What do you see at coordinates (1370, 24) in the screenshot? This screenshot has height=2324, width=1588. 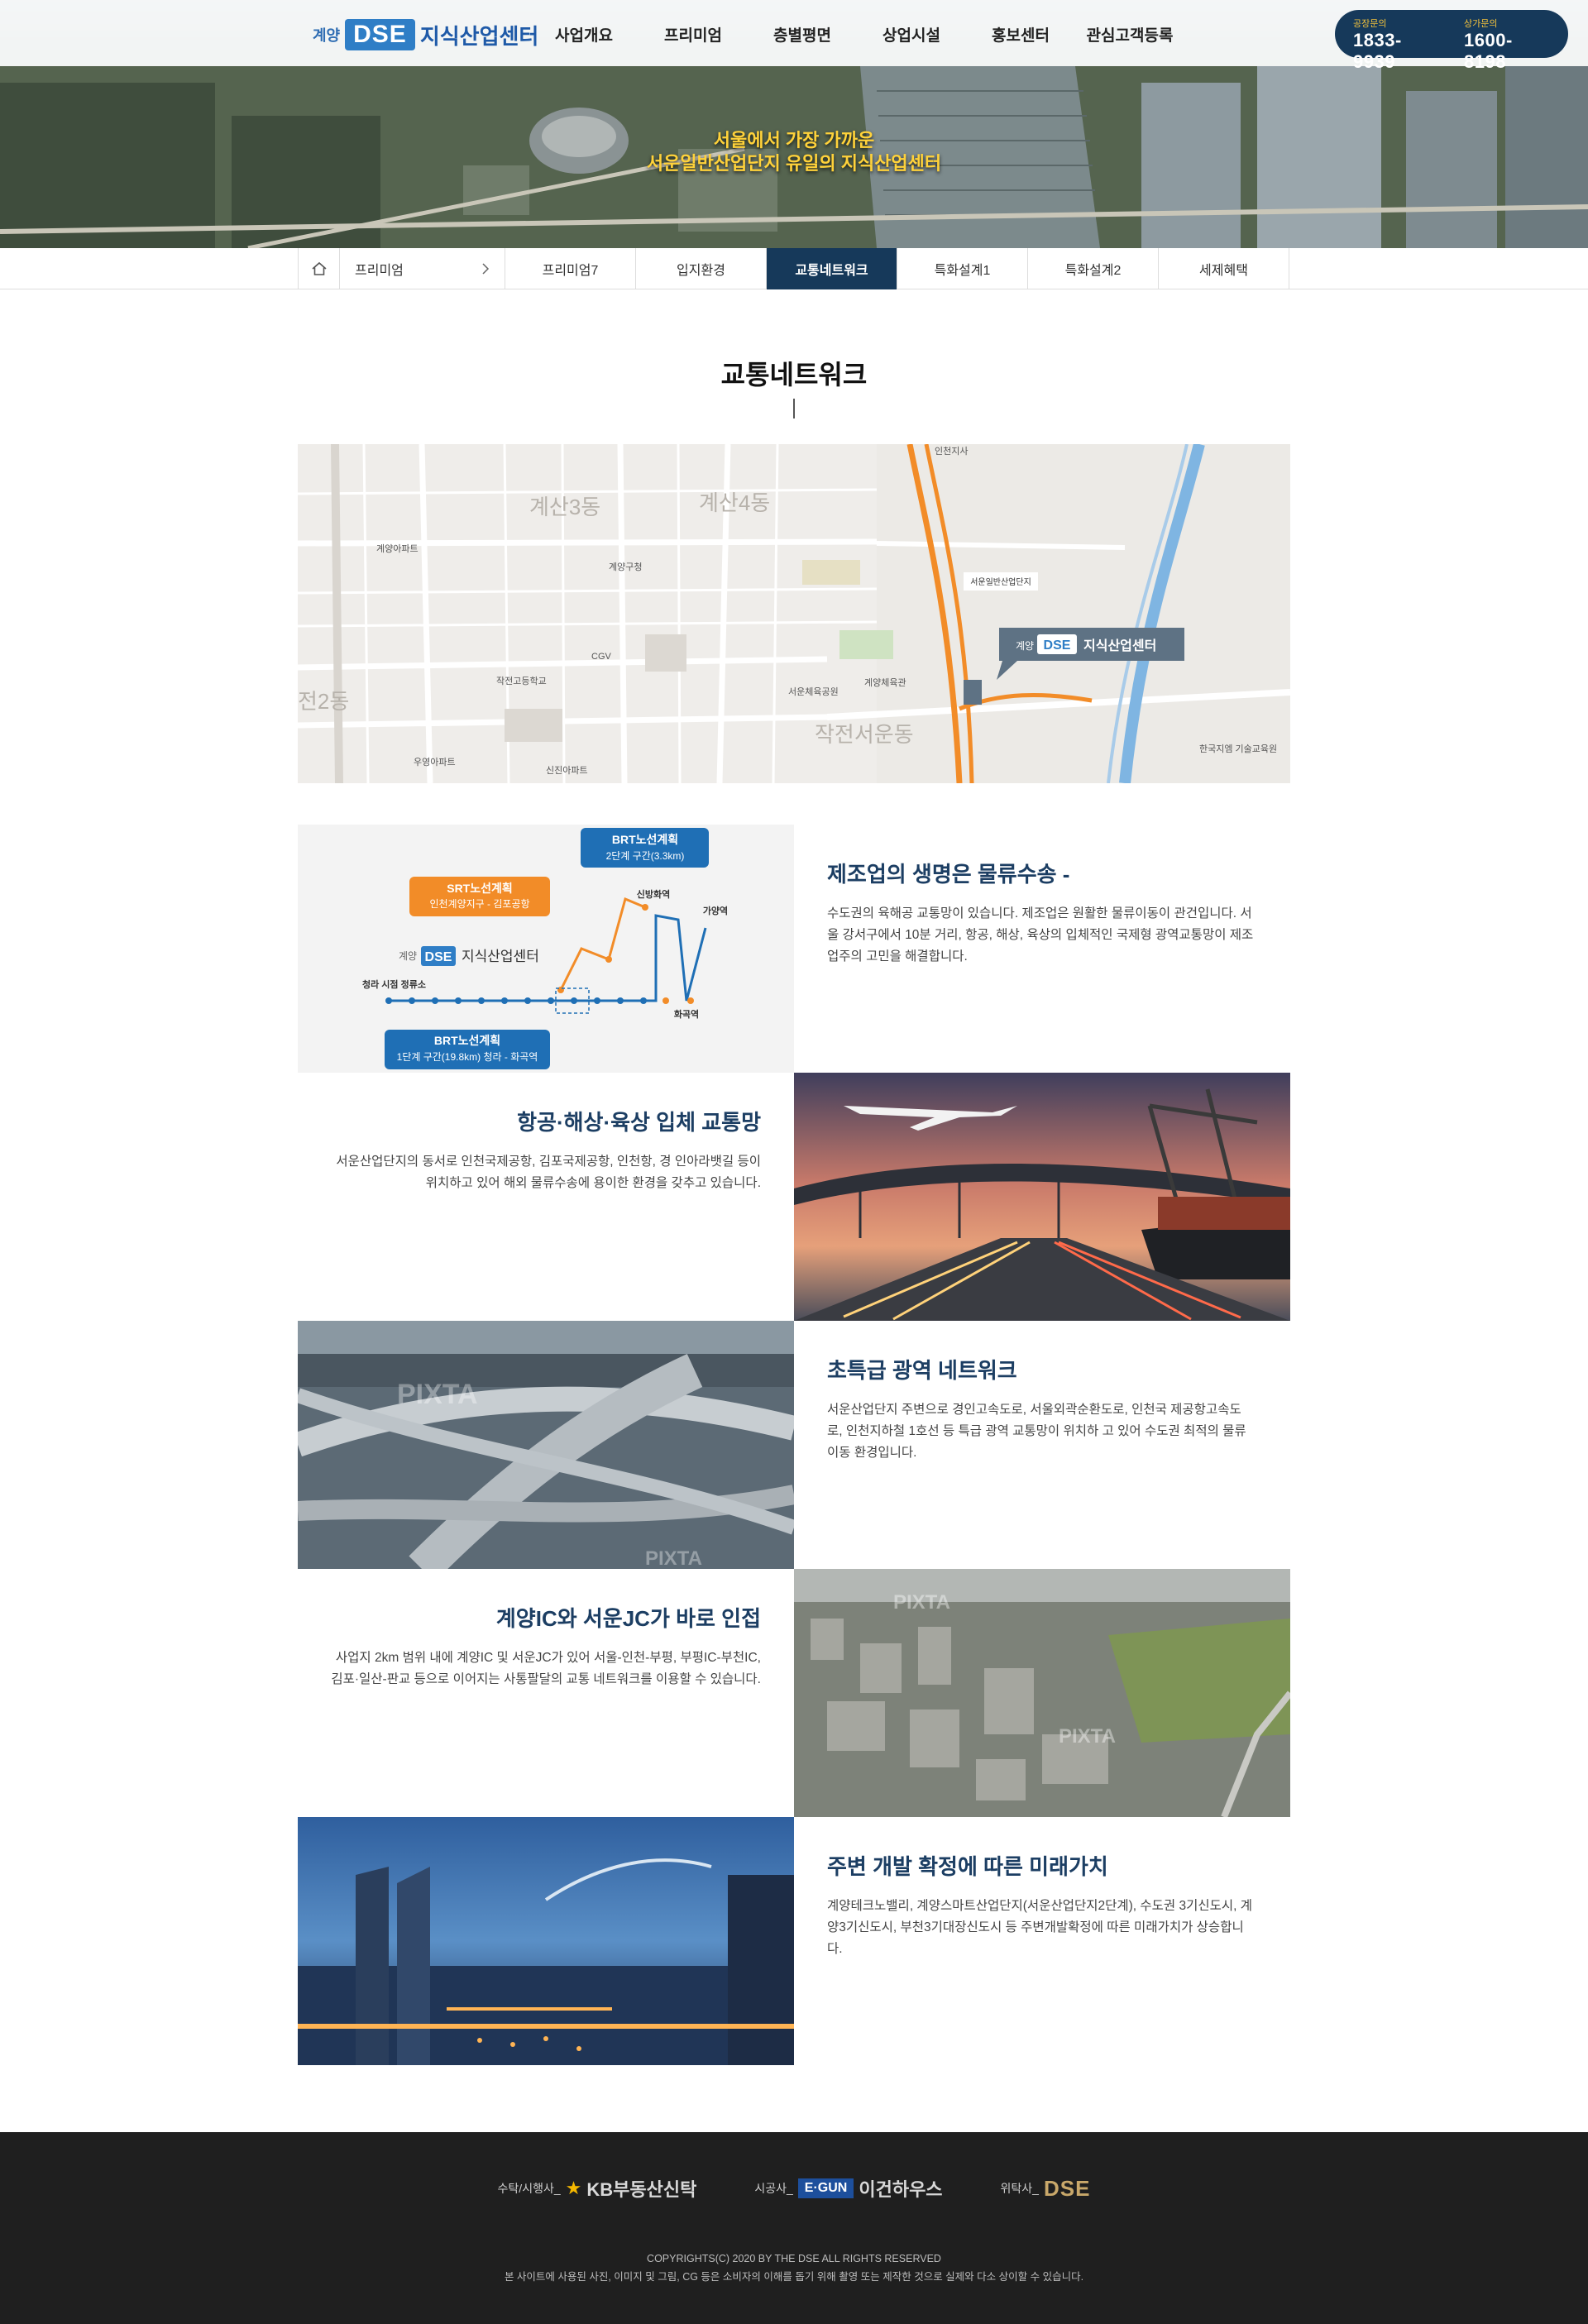 I see `factory-phone-label: 공장문의` at bounding box center [1370, 24].